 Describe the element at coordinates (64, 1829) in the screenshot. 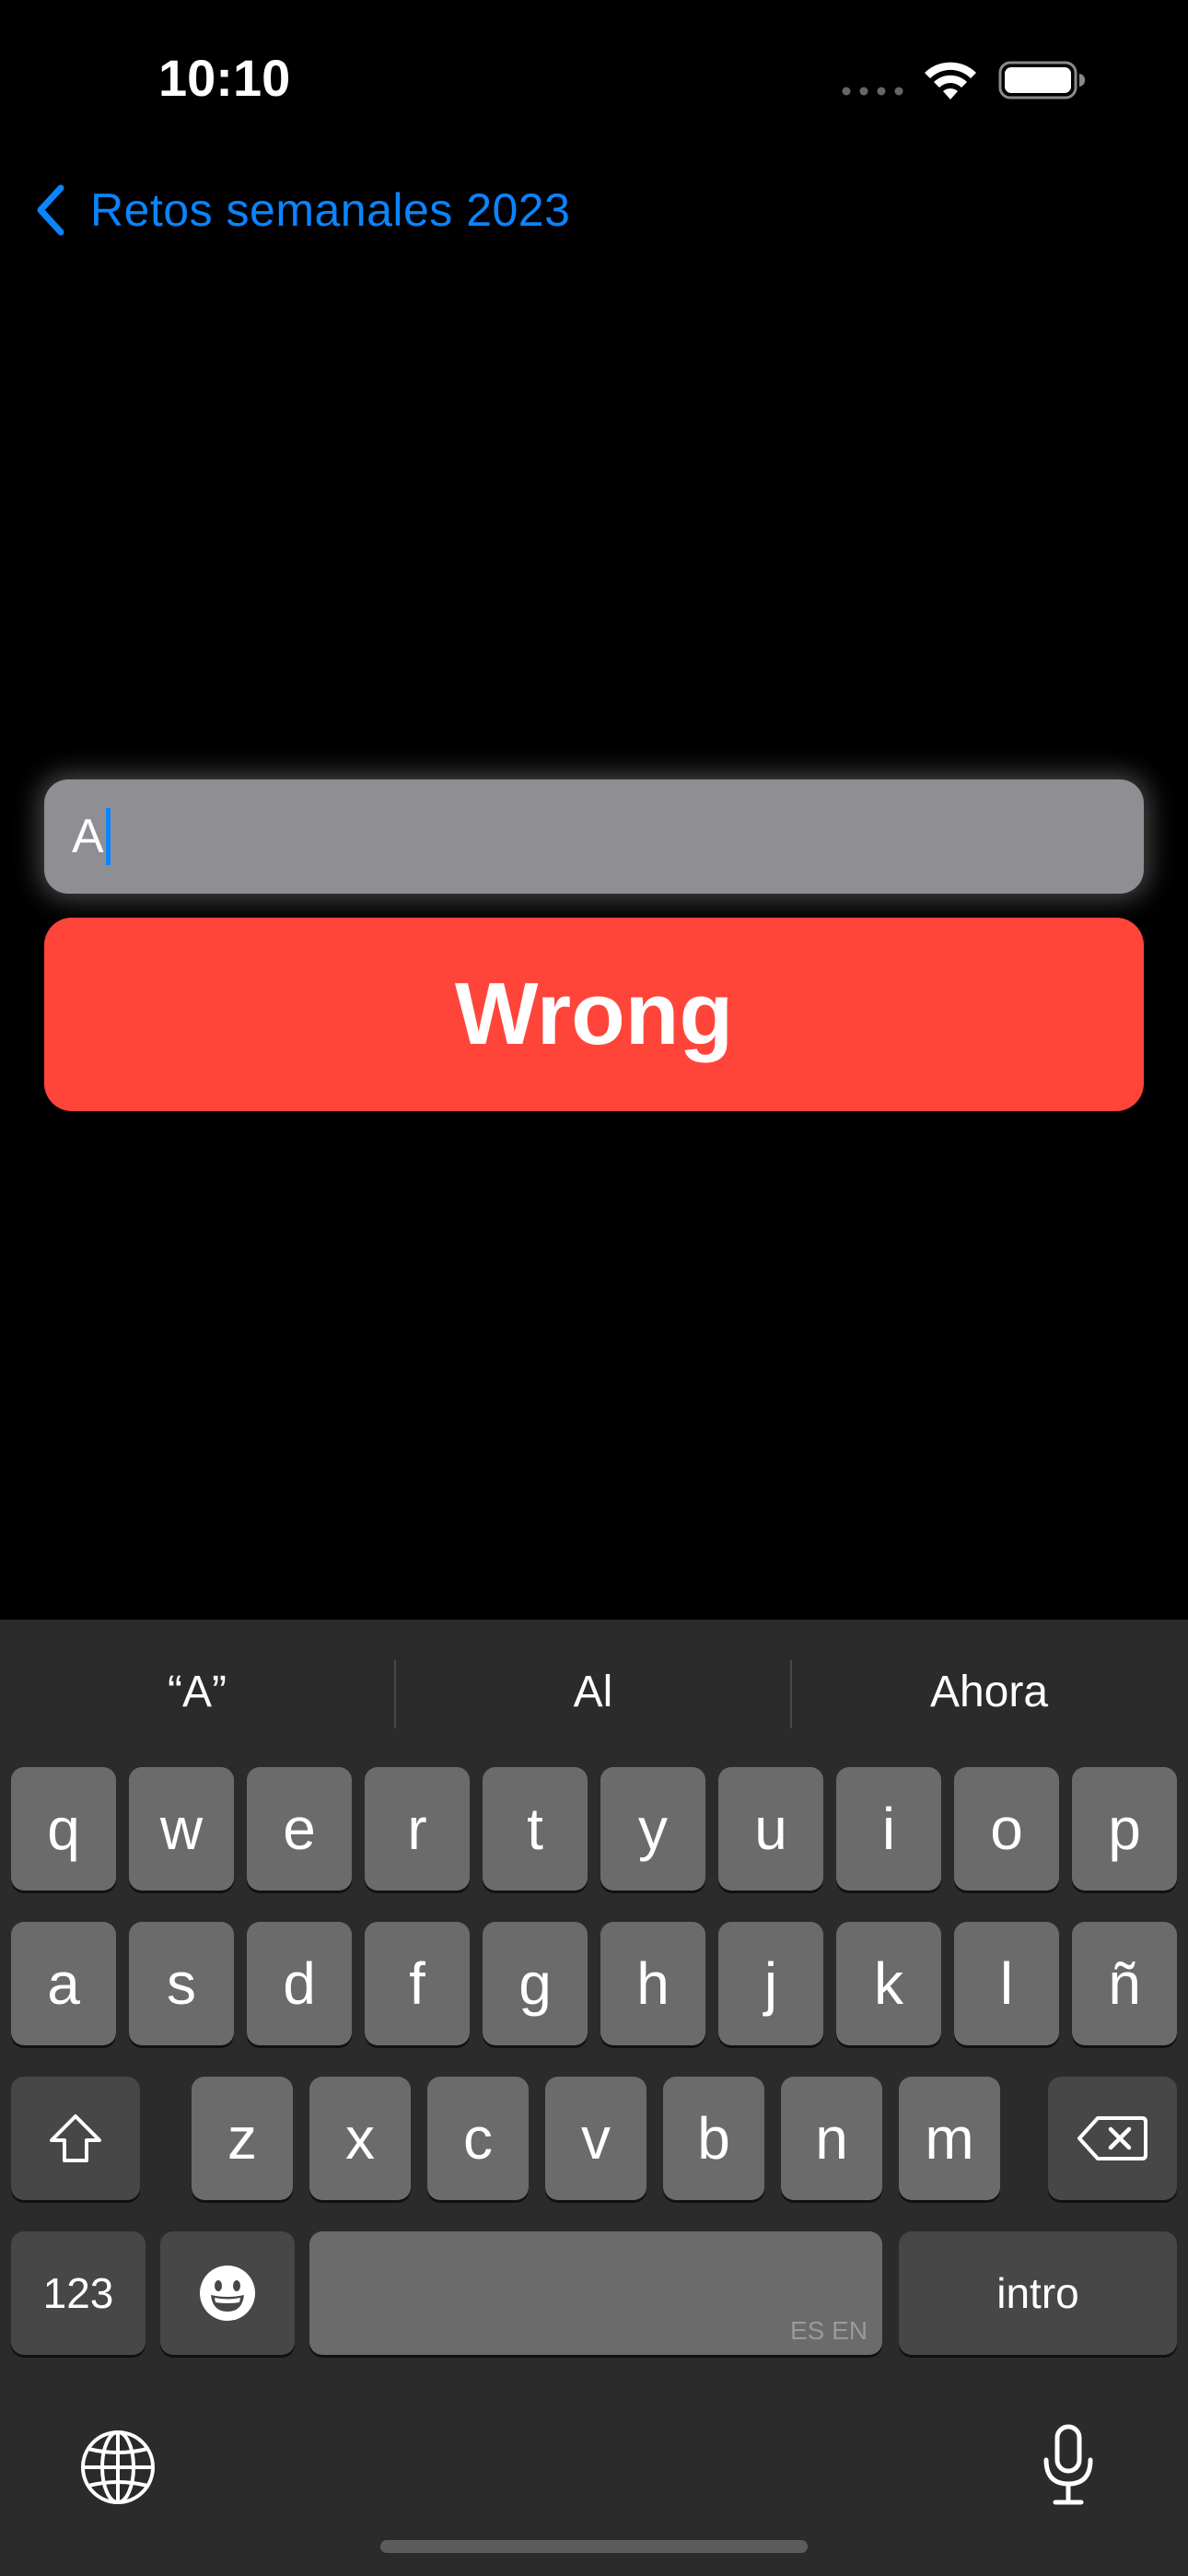

I see `key-q: q` at that location.